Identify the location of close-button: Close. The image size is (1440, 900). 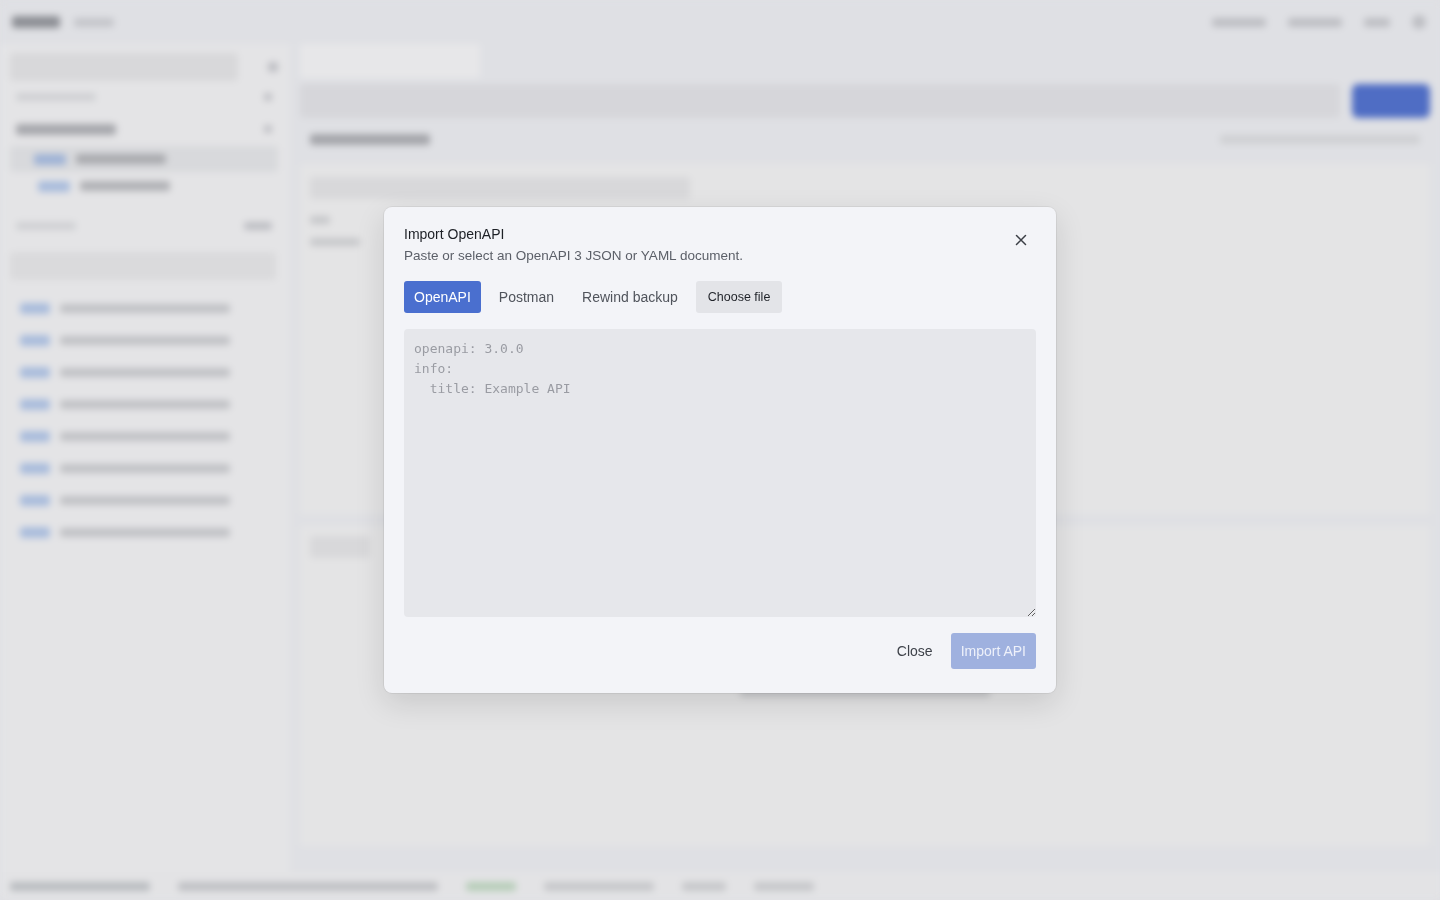
(914, 651).